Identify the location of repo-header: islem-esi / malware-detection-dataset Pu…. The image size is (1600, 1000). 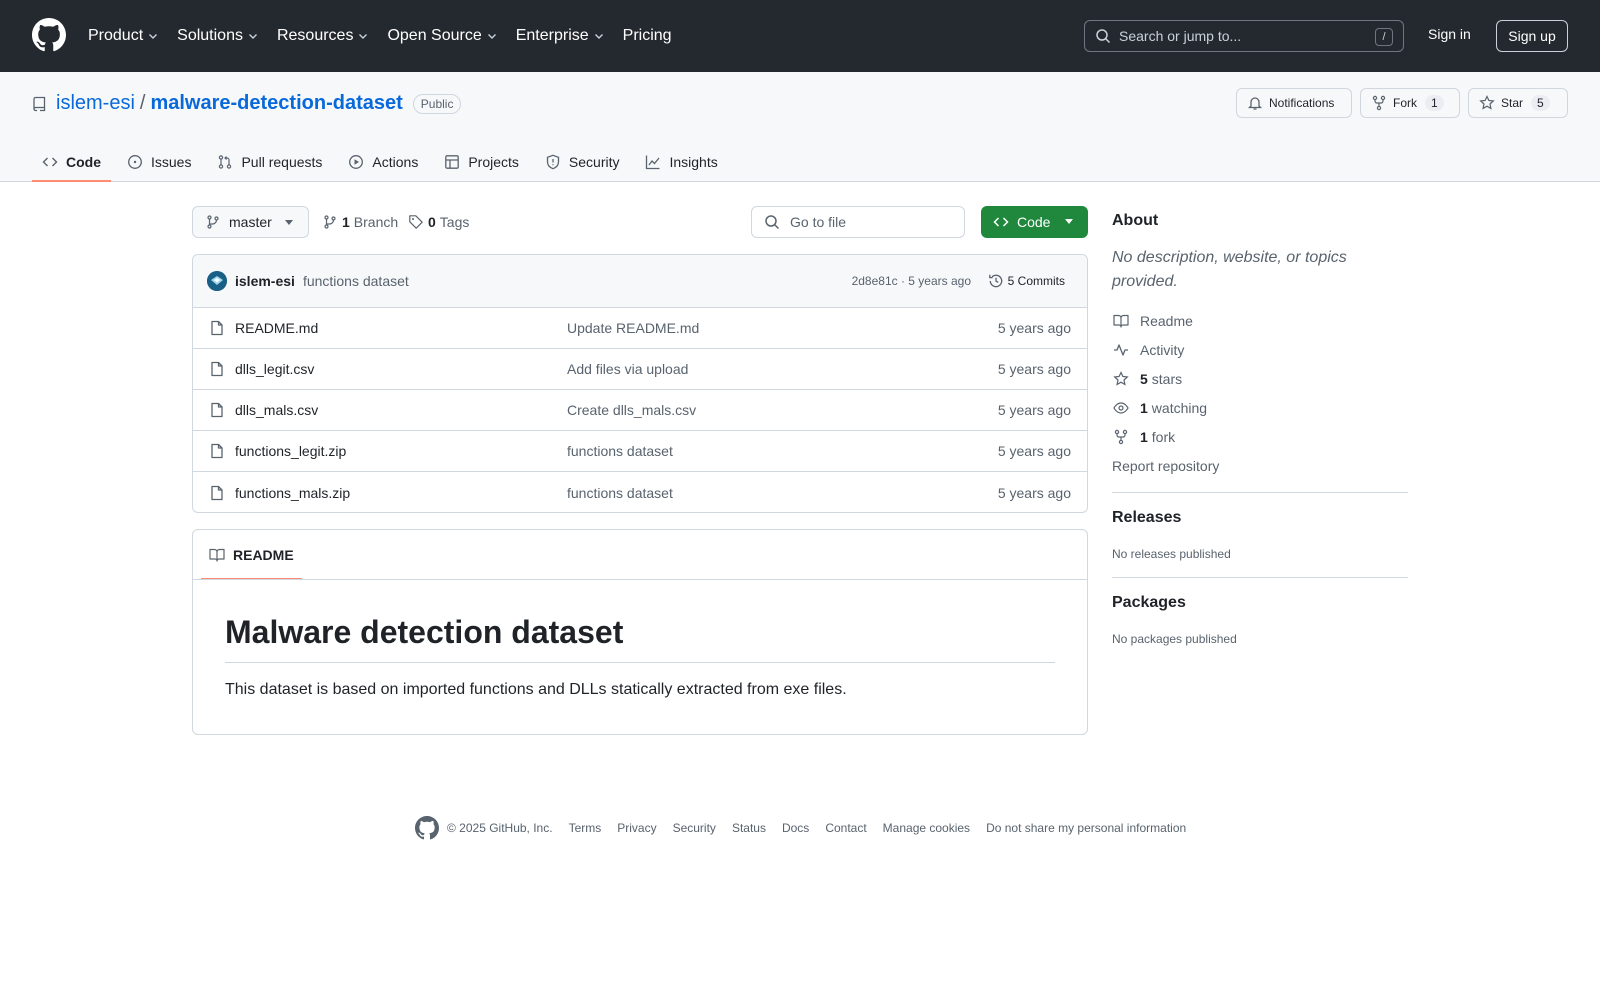
(800, 127).